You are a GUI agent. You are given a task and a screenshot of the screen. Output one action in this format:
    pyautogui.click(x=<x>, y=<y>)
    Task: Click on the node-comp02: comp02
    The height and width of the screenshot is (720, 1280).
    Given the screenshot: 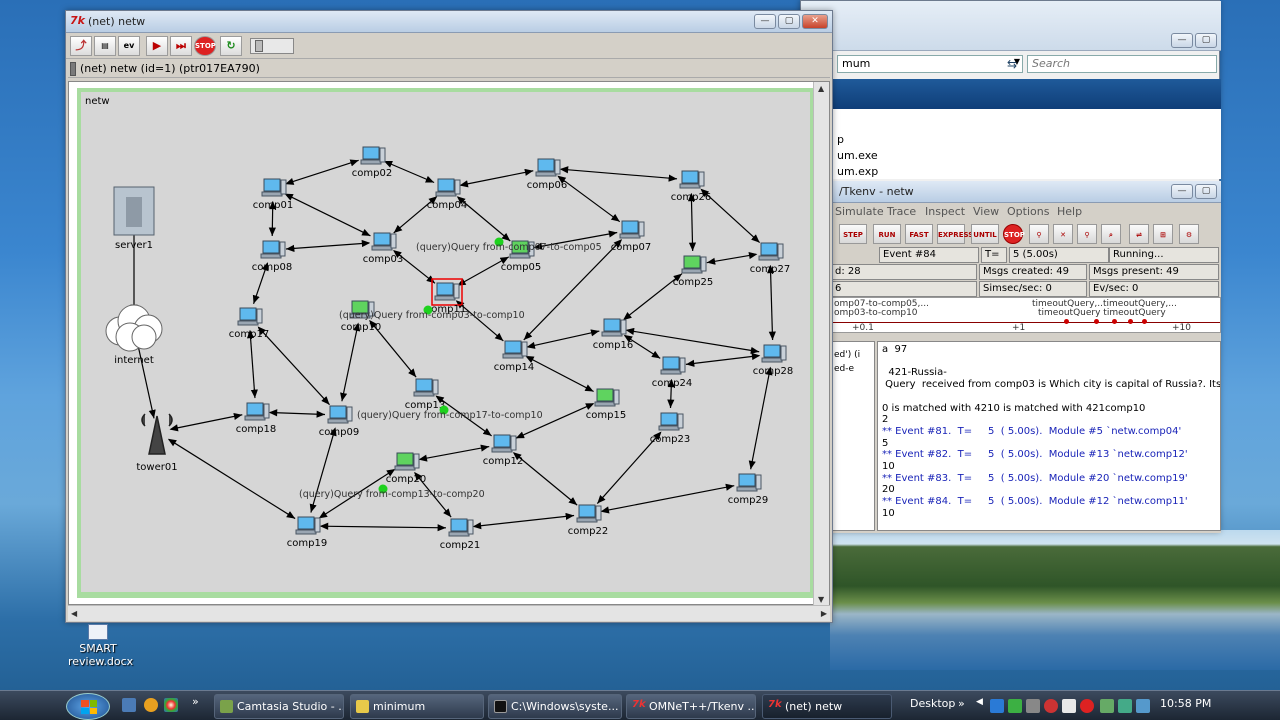 What is the action you would take?
    pyautogui.click(x=372, y=162)
    